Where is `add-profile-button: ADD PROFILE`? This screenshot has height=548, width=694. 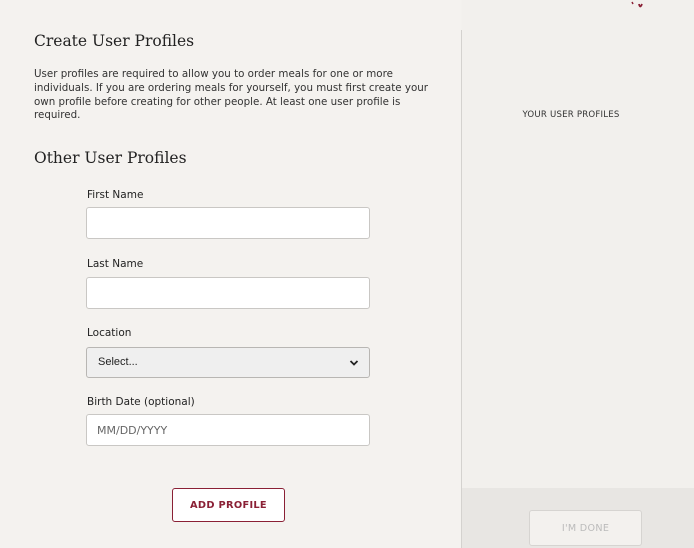 add-profile-button: ADD PROFILE is located at coordinates (228, 505).